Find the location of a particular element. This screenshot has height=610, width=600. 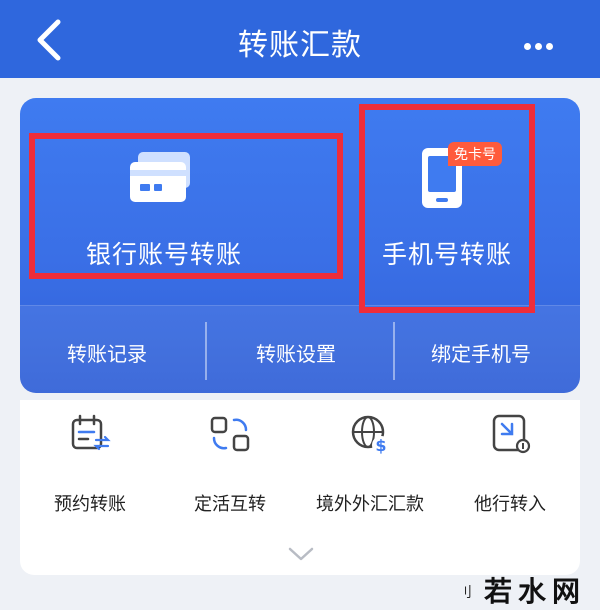

other-bank-transfer-in-button: 他行转入 is located at coordinates (510, 469).